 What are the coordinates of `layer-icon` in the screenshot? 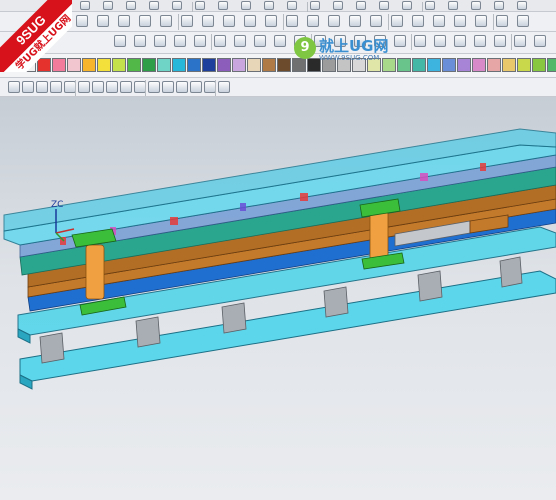 It's located at (246, 5).